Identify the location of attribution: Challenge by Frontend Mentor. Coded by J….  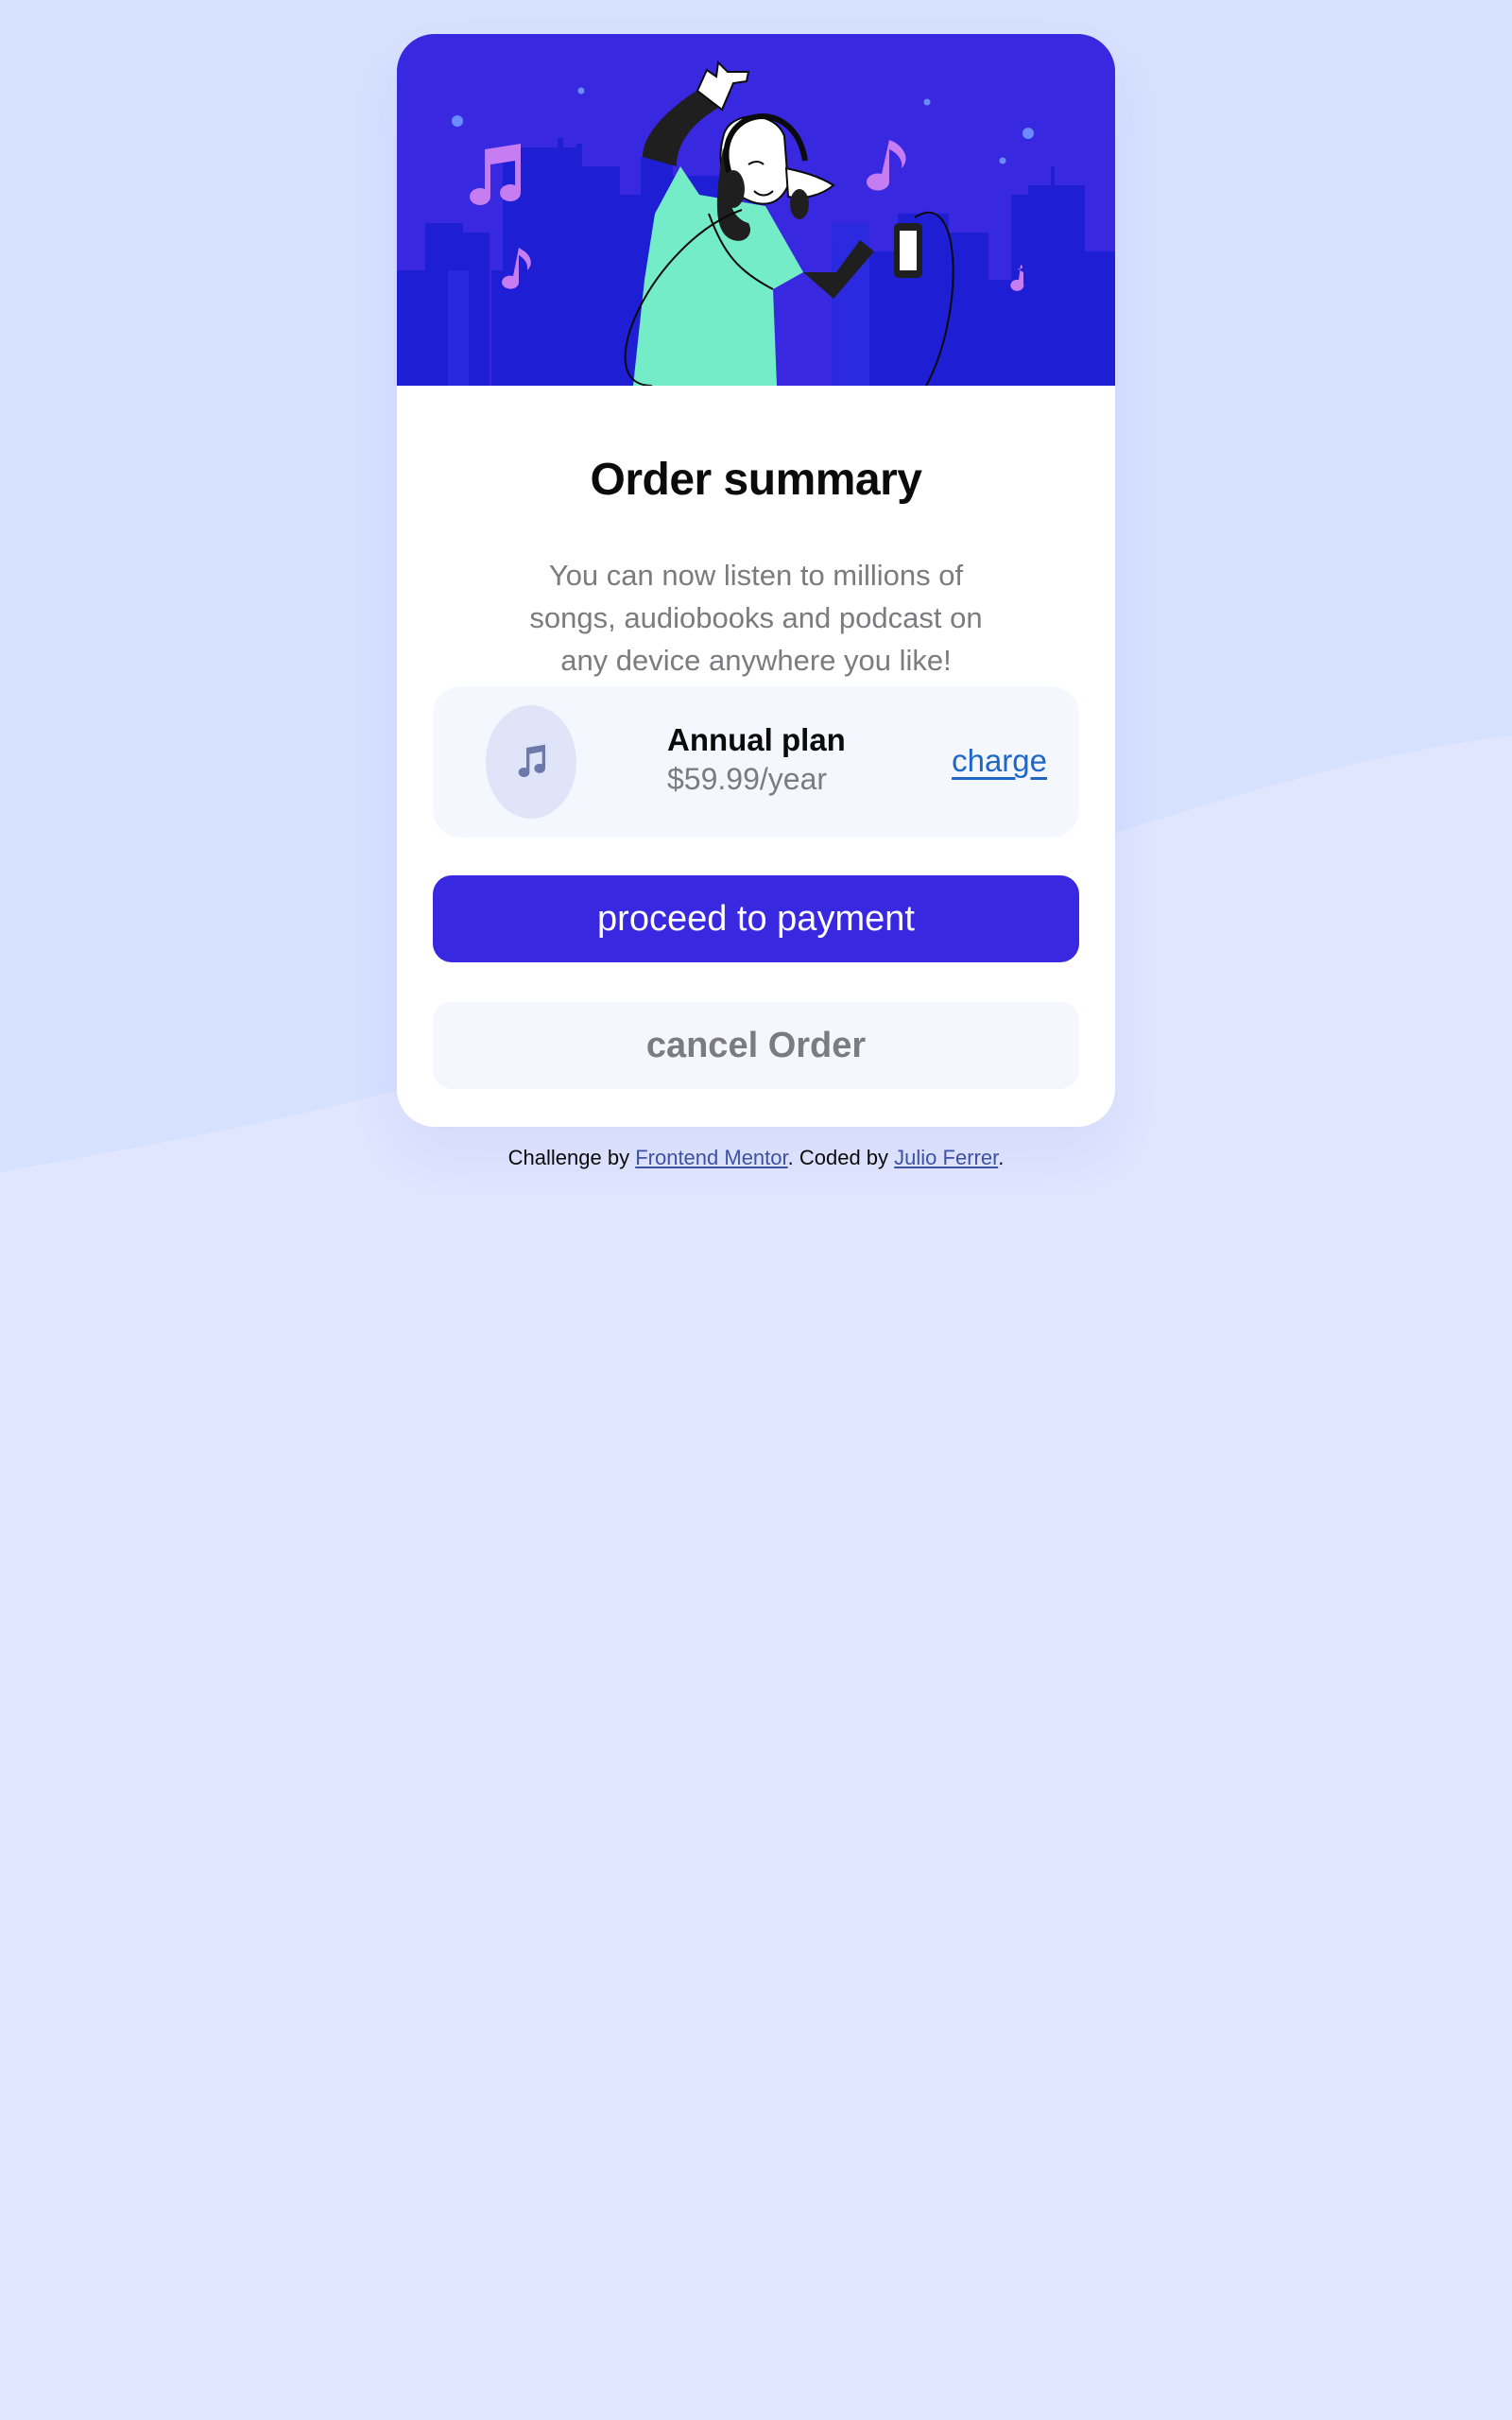
(756, 1158).